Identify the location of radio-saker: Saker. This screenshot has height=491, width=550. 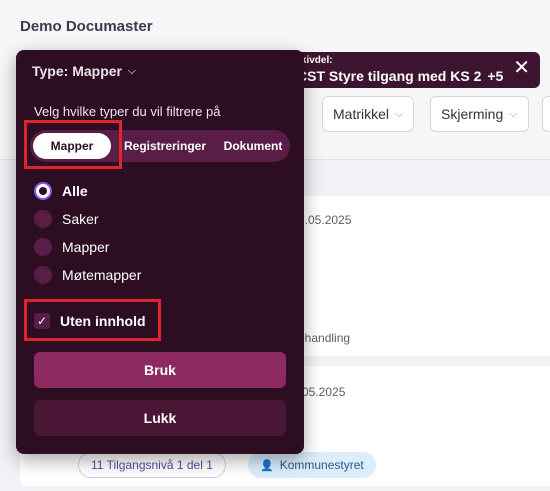
(66, 219).